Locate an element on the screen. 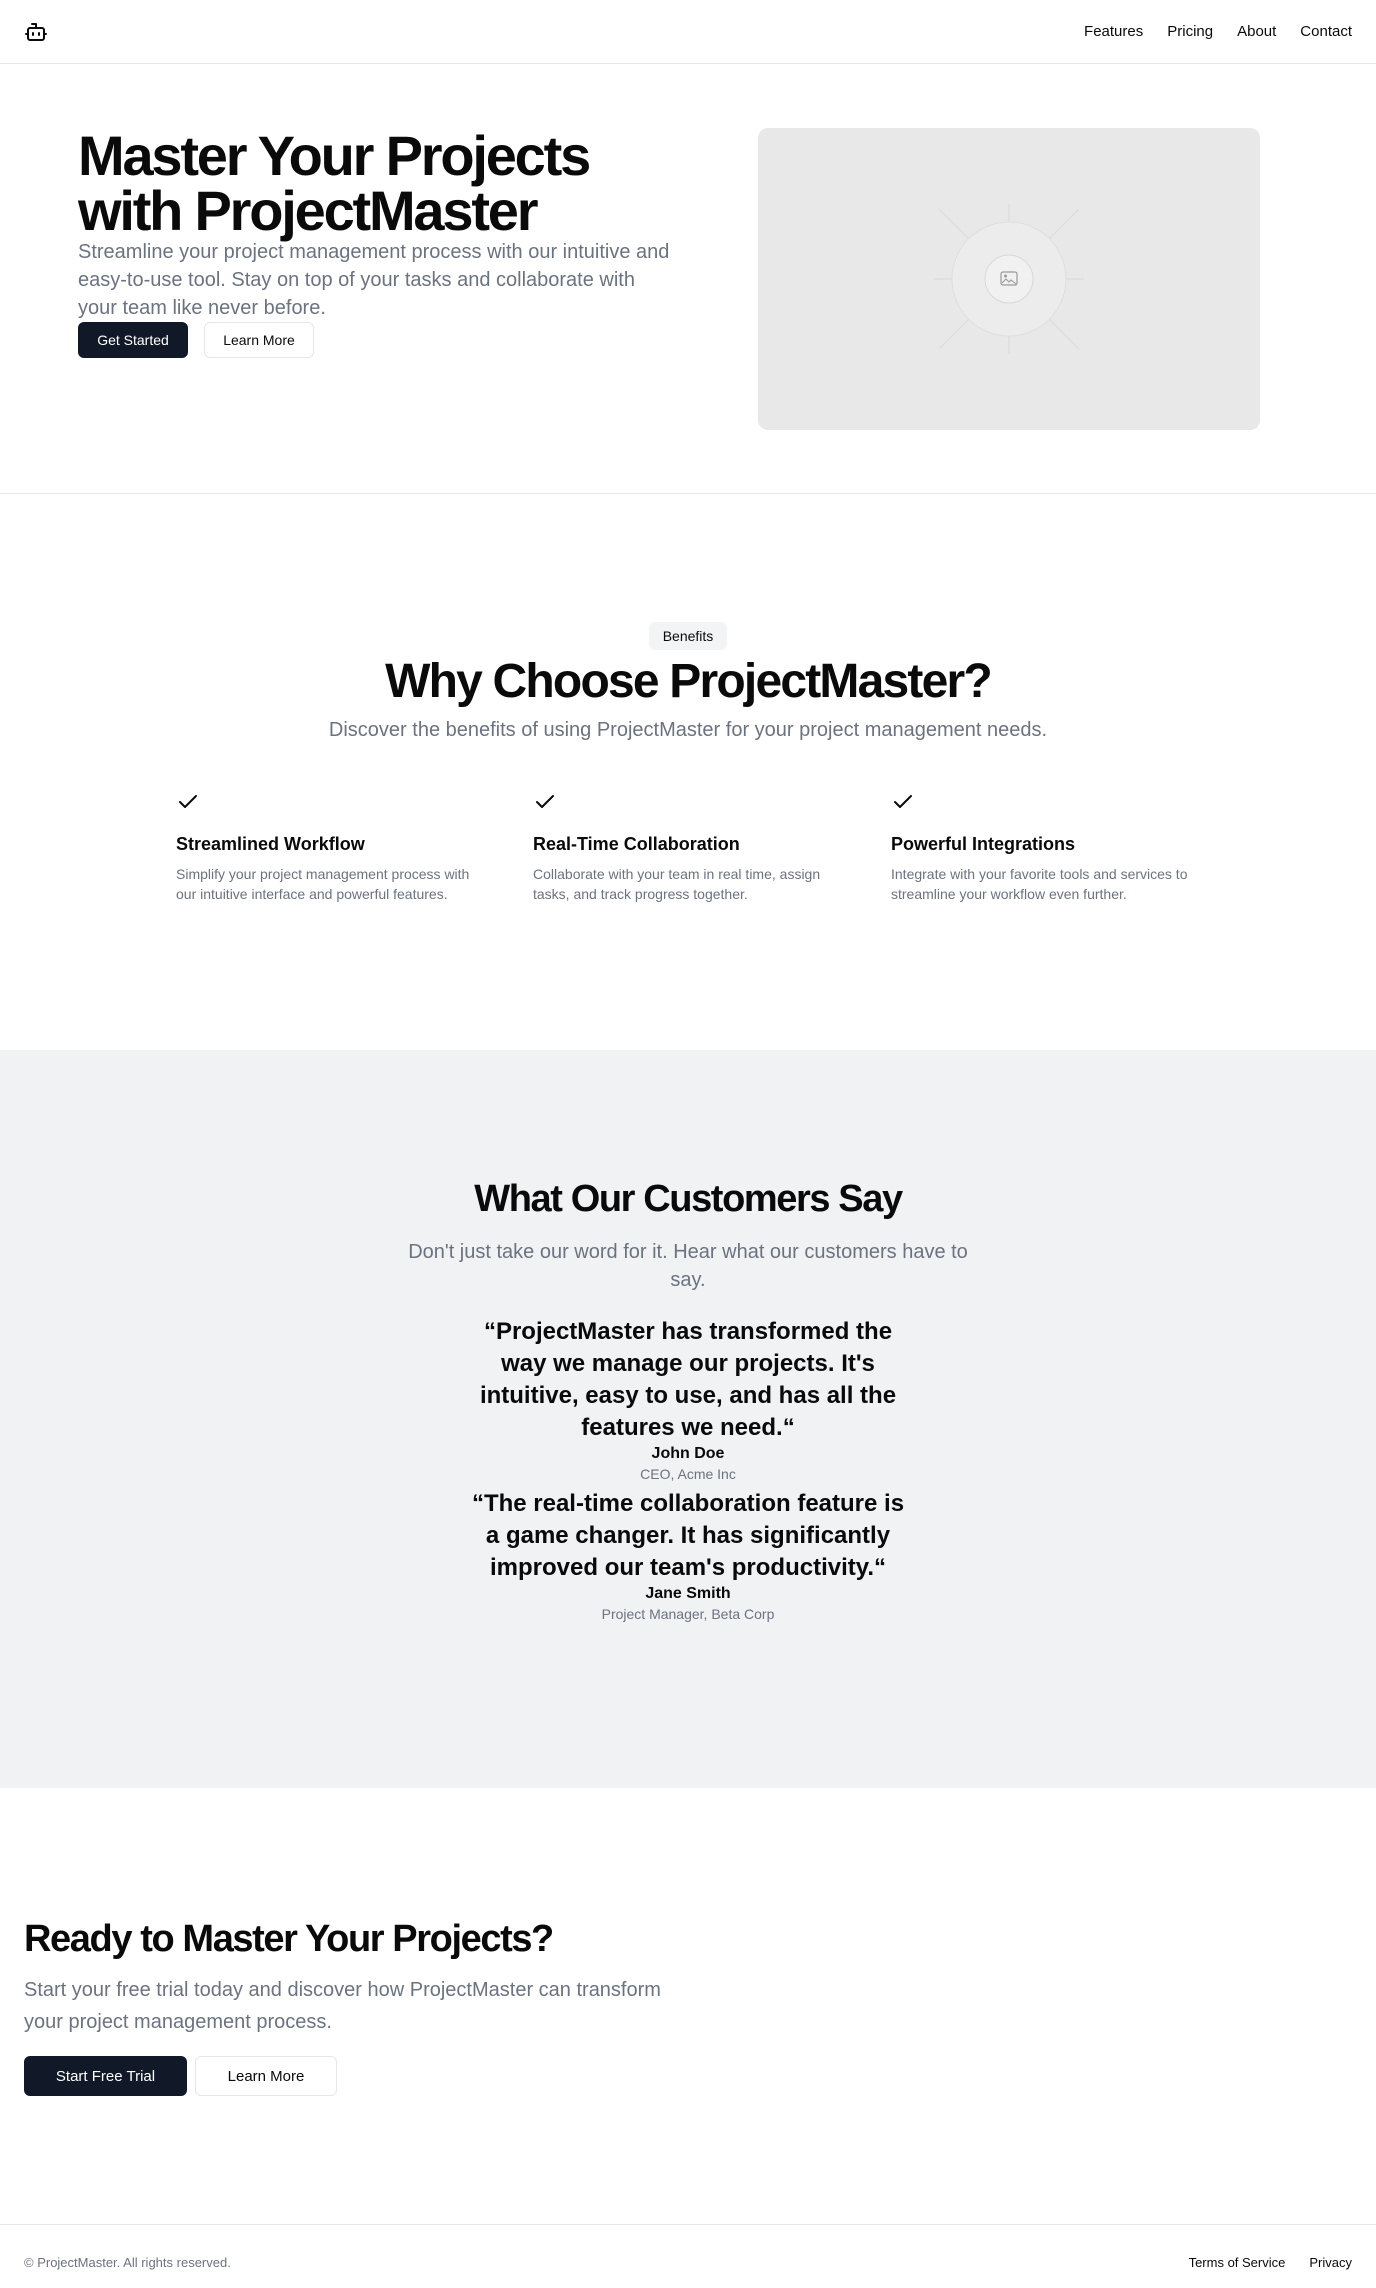 This screenshot has height=2288, width=1376. benefits-title: Why Choose ProjectMaster? is located at coordinates (689, 681).